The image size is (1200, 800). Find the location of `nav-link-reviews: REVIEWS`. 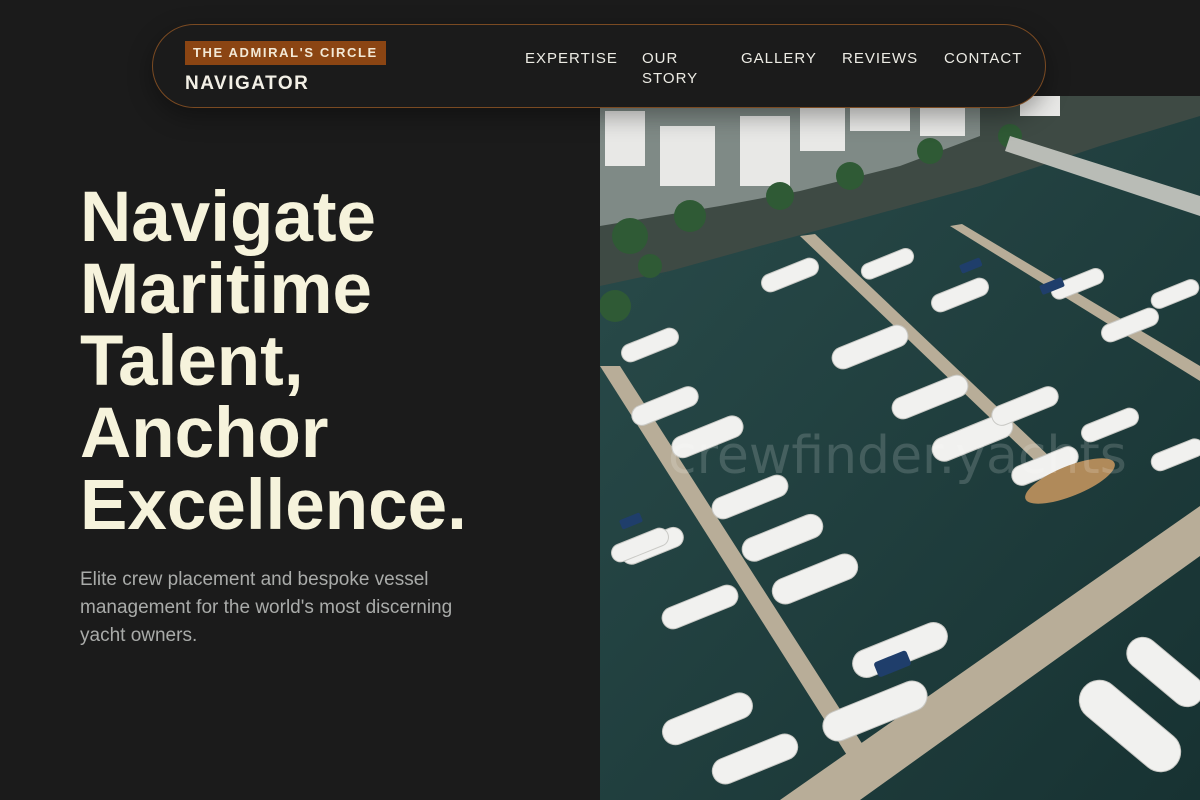

nav-link-reviews: REVIEWS is located at coordinates (880, 59).